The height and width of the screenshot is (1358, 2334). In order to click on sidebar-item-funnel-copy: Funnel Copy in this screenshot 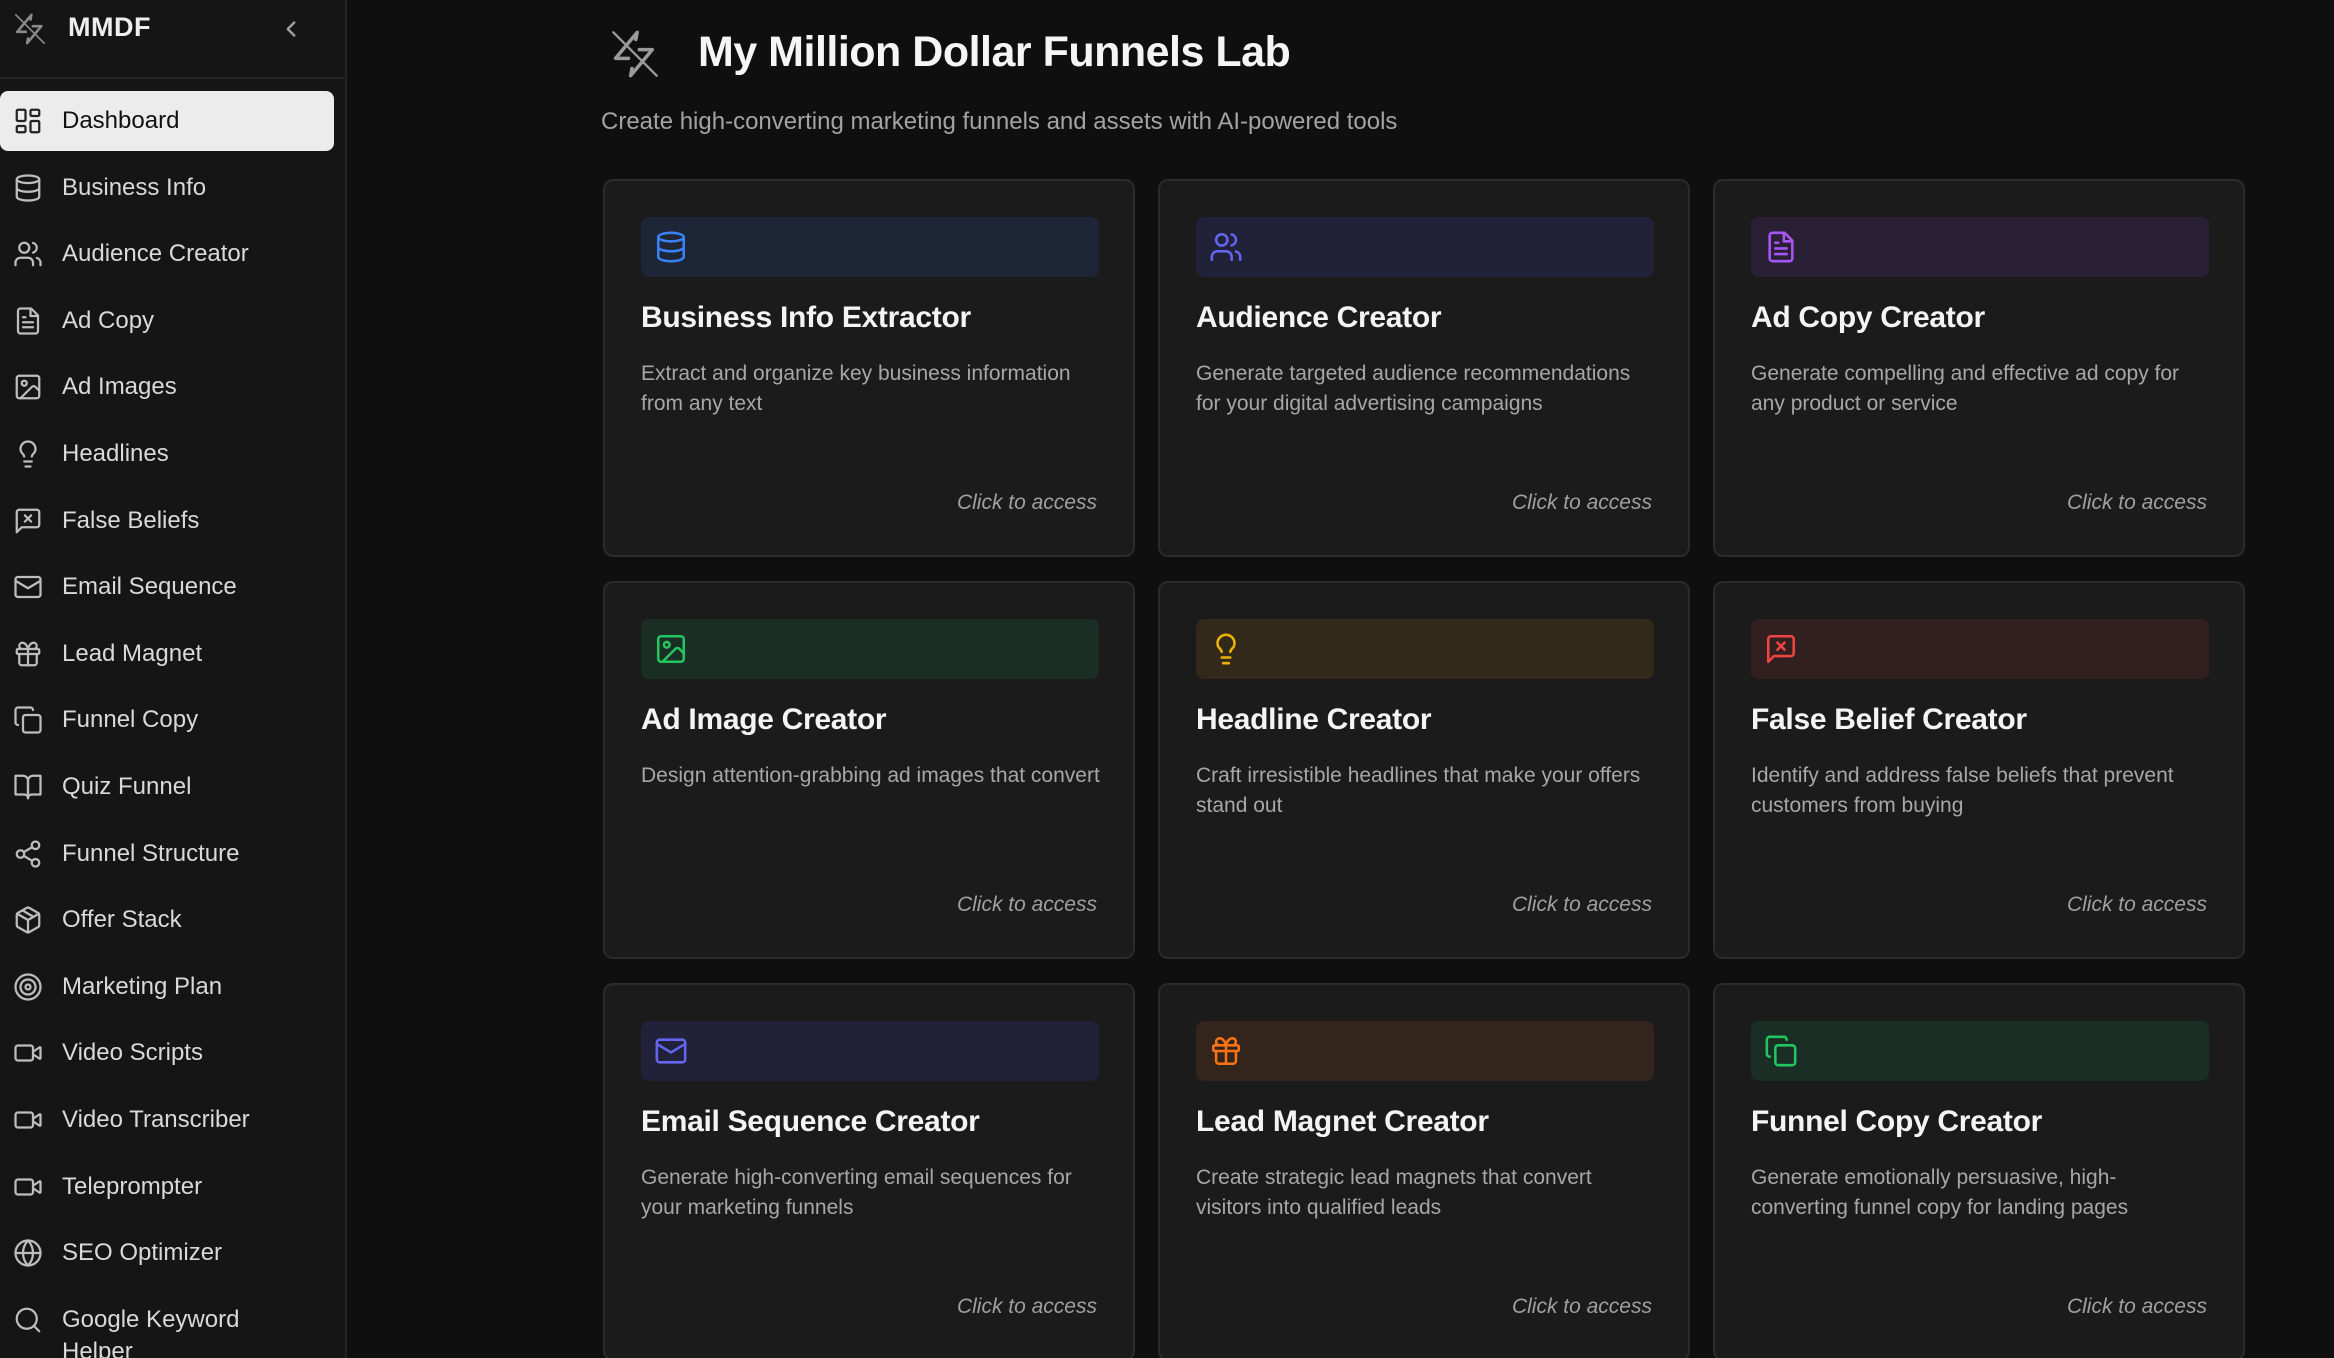, I will do `click(167, 720)`.